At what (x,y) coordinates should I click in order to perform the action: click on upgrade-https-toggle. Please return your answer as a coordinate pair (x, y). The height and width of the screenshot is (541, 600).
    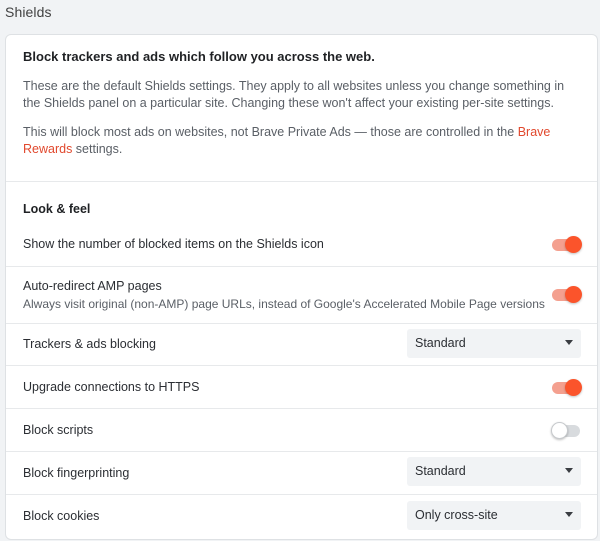
    Looking at the image, I should click on (567, 387).